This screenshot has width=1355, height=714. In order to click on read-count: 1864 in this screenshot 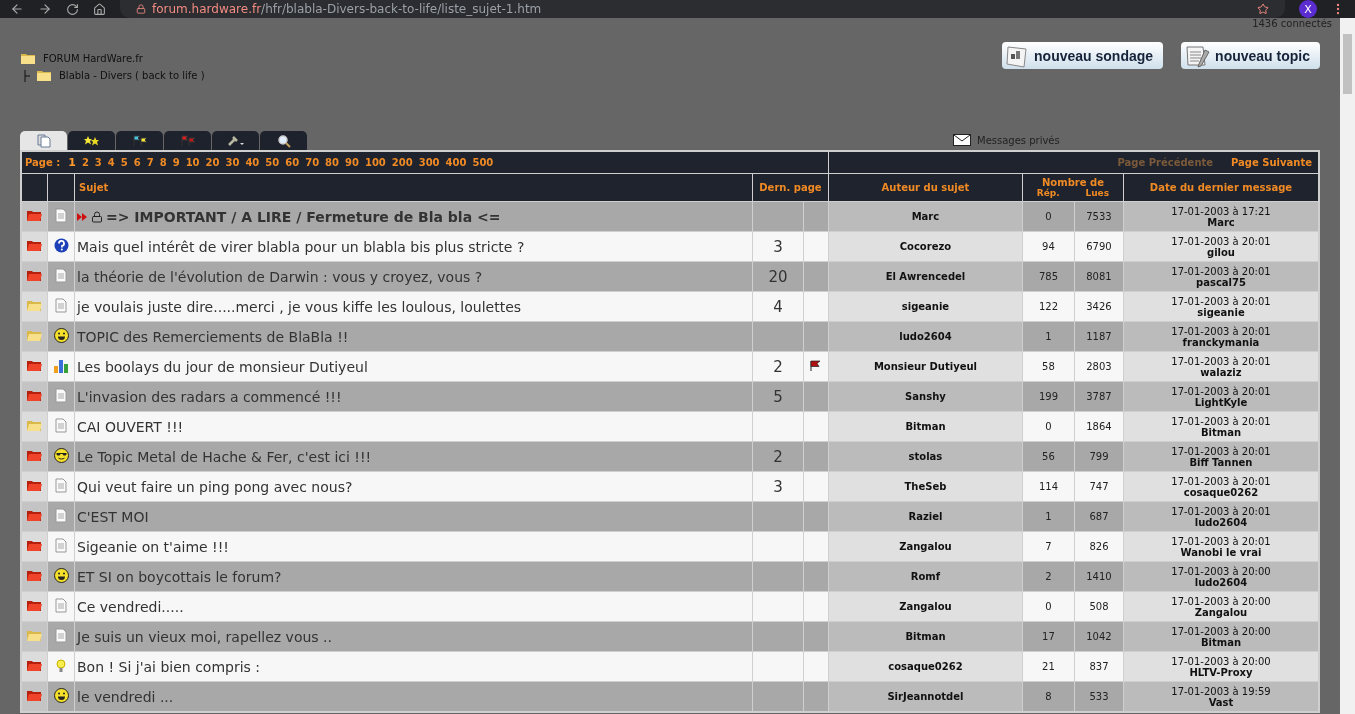, I will do `click(1099, 426)`.